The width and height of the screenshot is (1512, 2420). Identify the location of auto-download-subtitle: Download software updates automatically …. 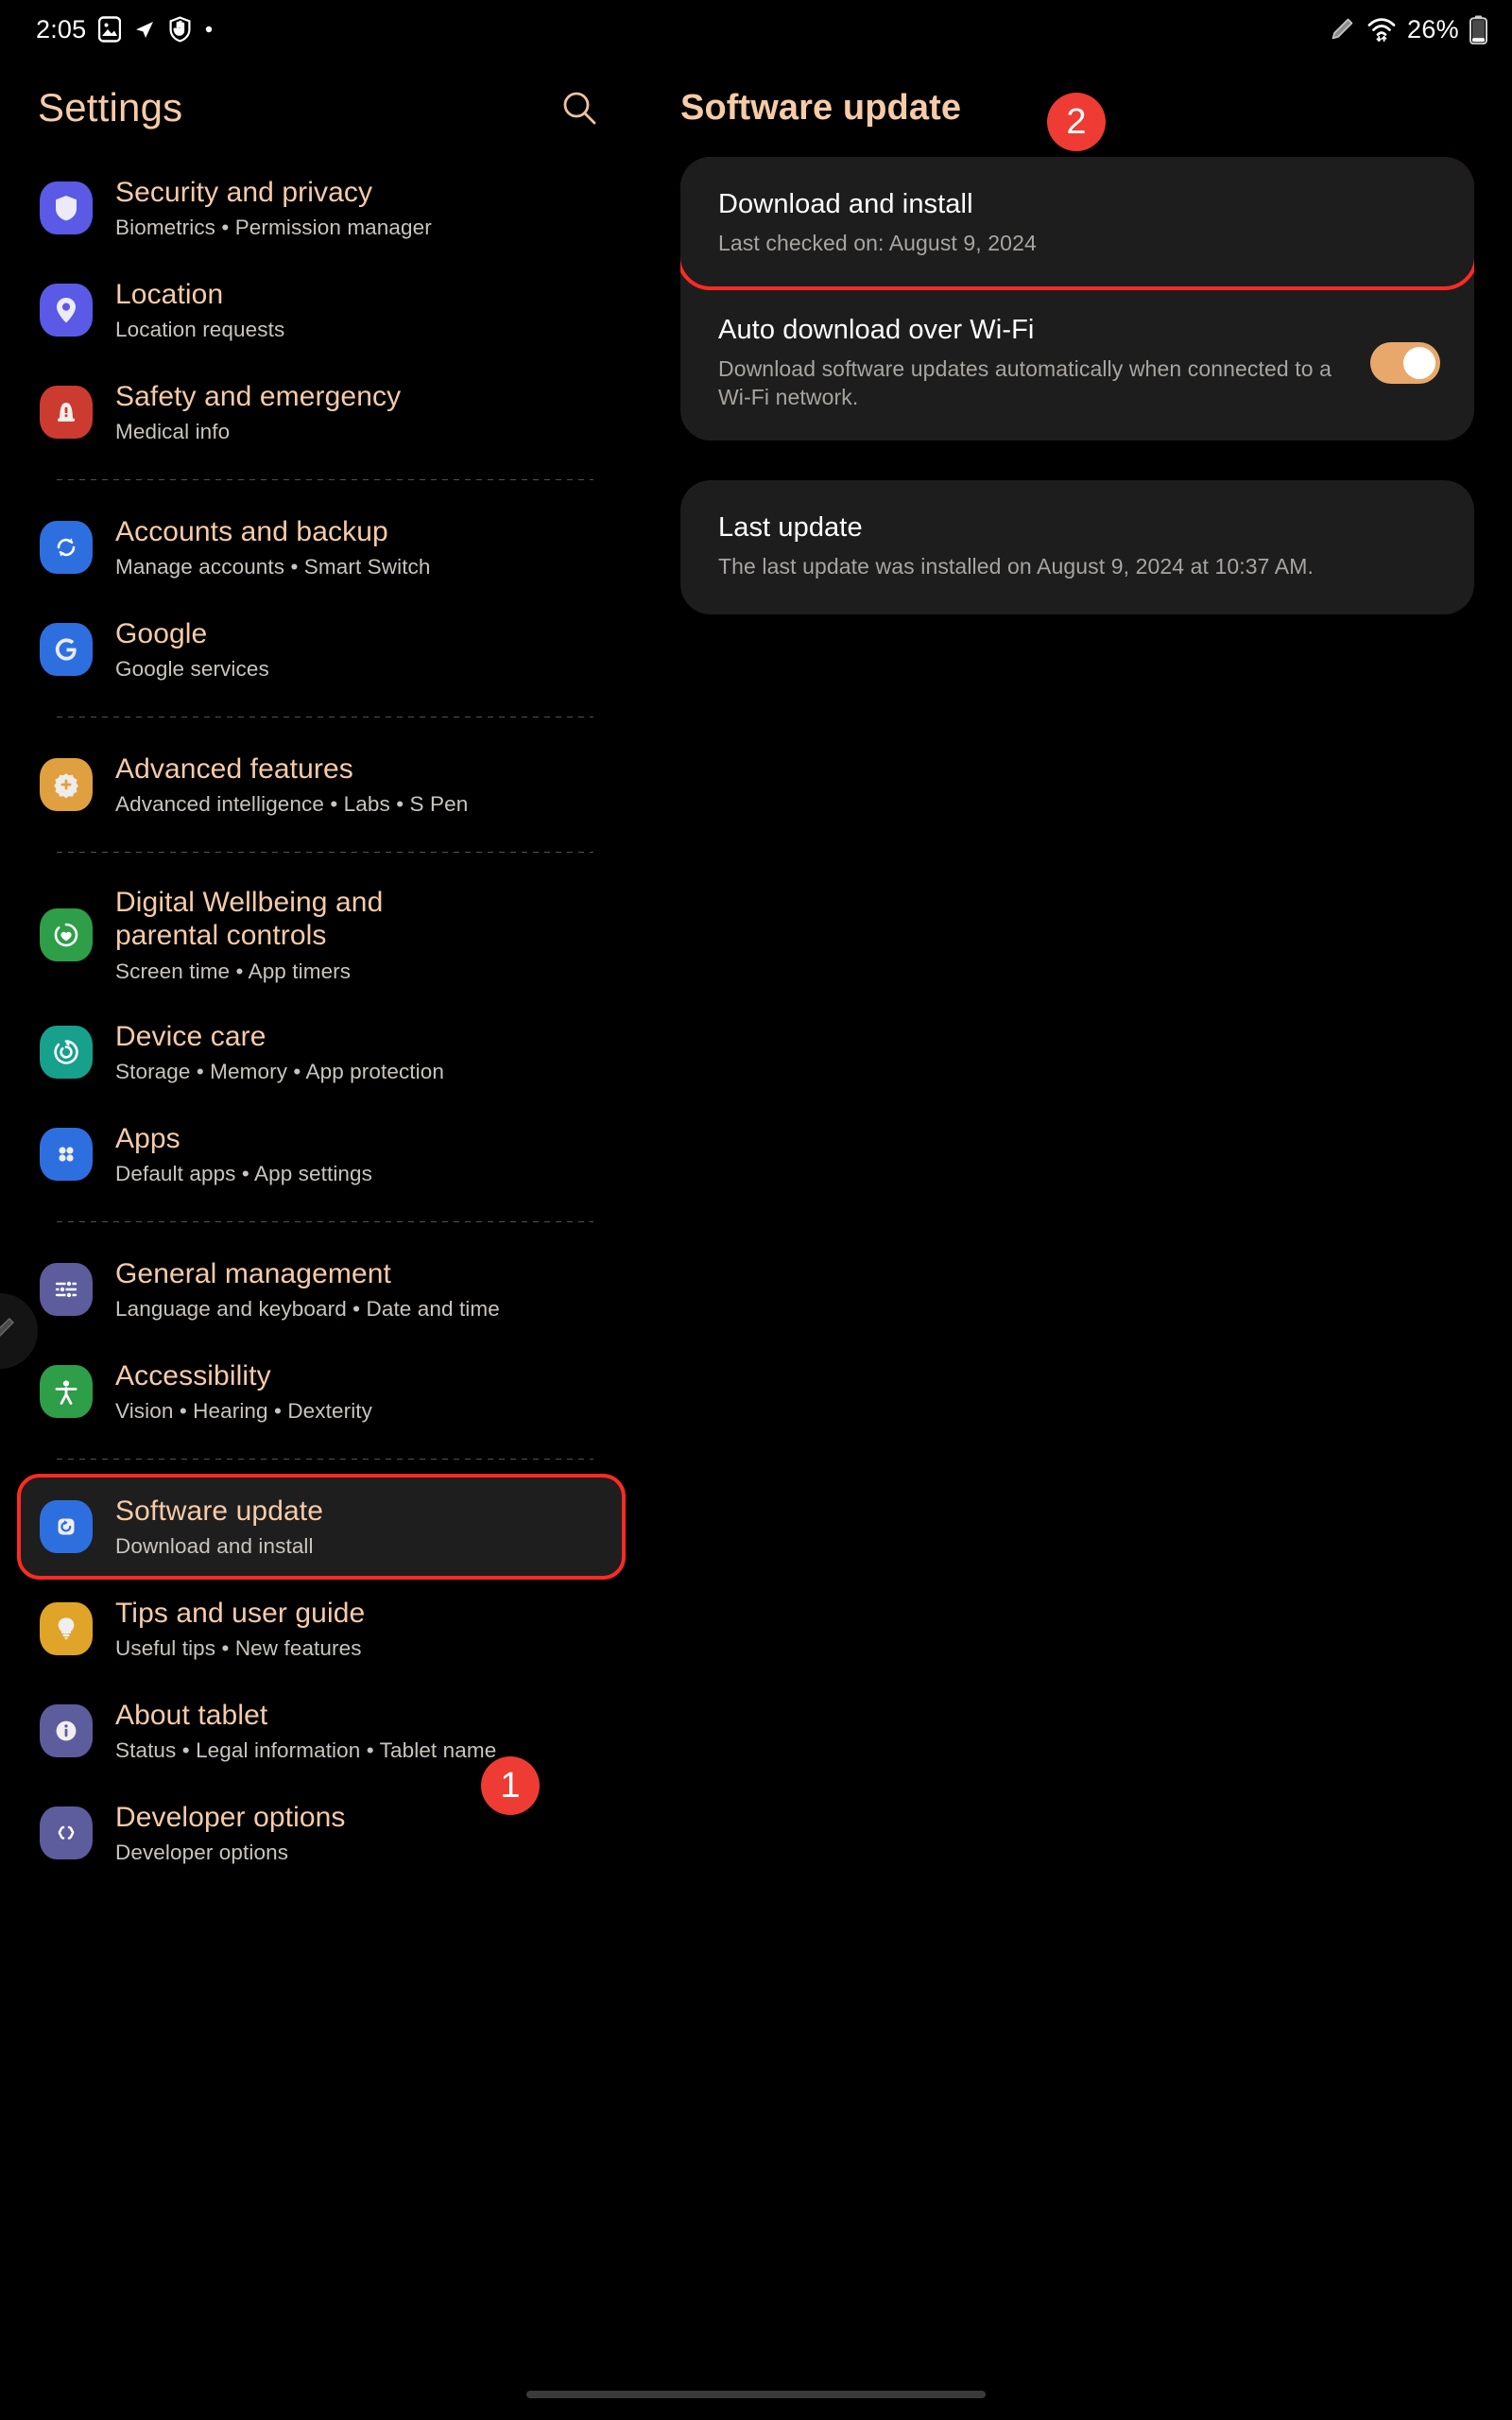
(1025, 383).